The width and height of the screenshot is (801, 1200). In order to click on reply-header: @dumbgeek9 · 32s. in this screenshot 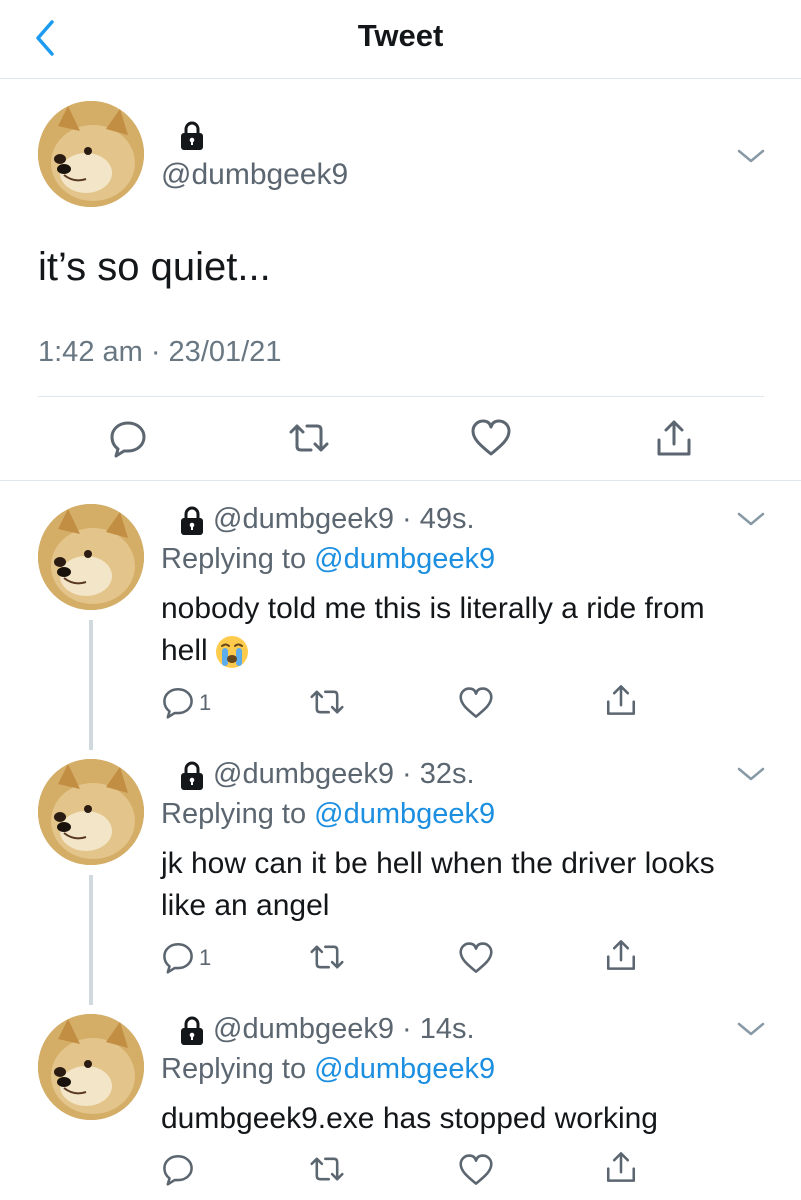, I will do `click(344, 774)`.